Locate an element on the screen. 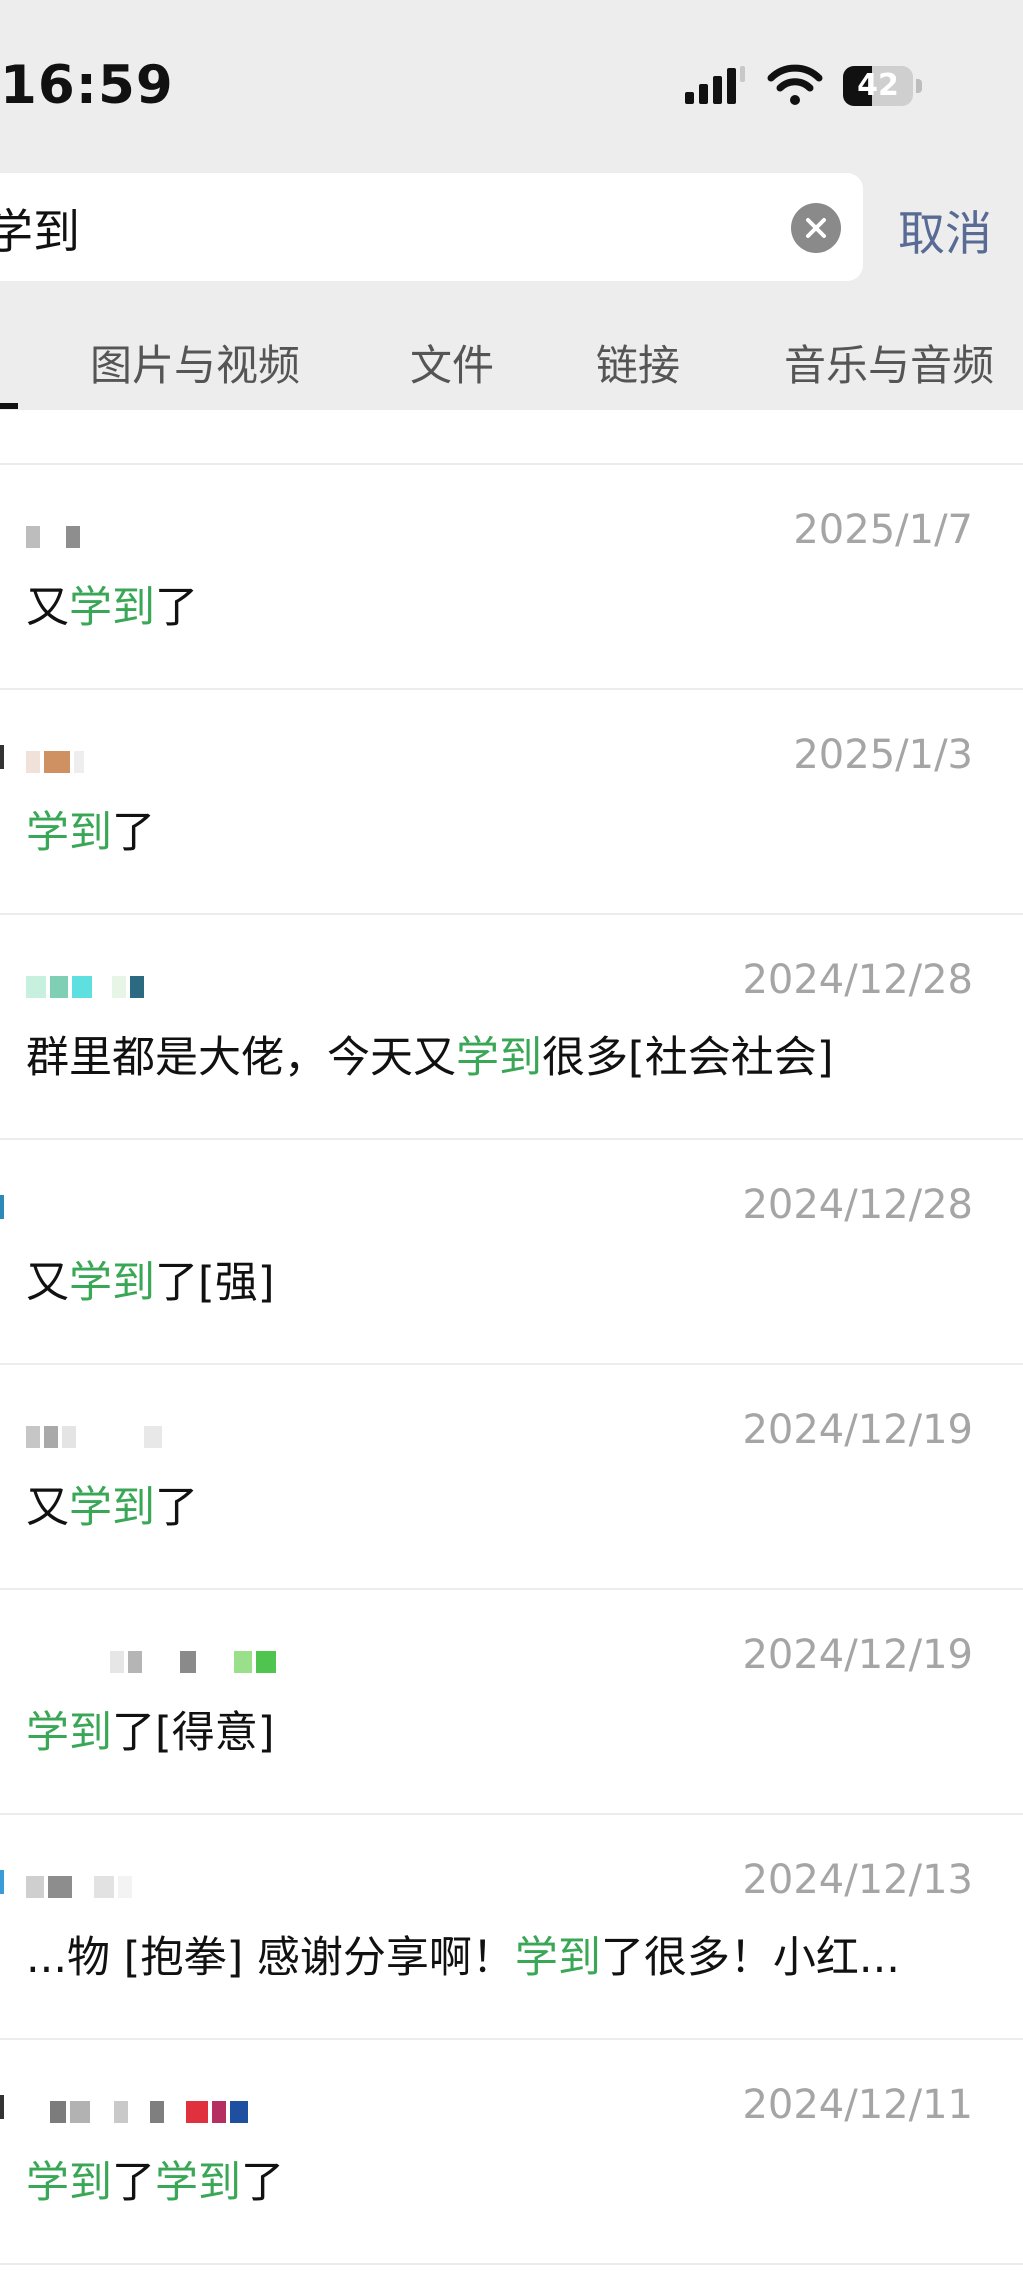  result-date: 2024/12/13 is located at coordinates (857, 1880).